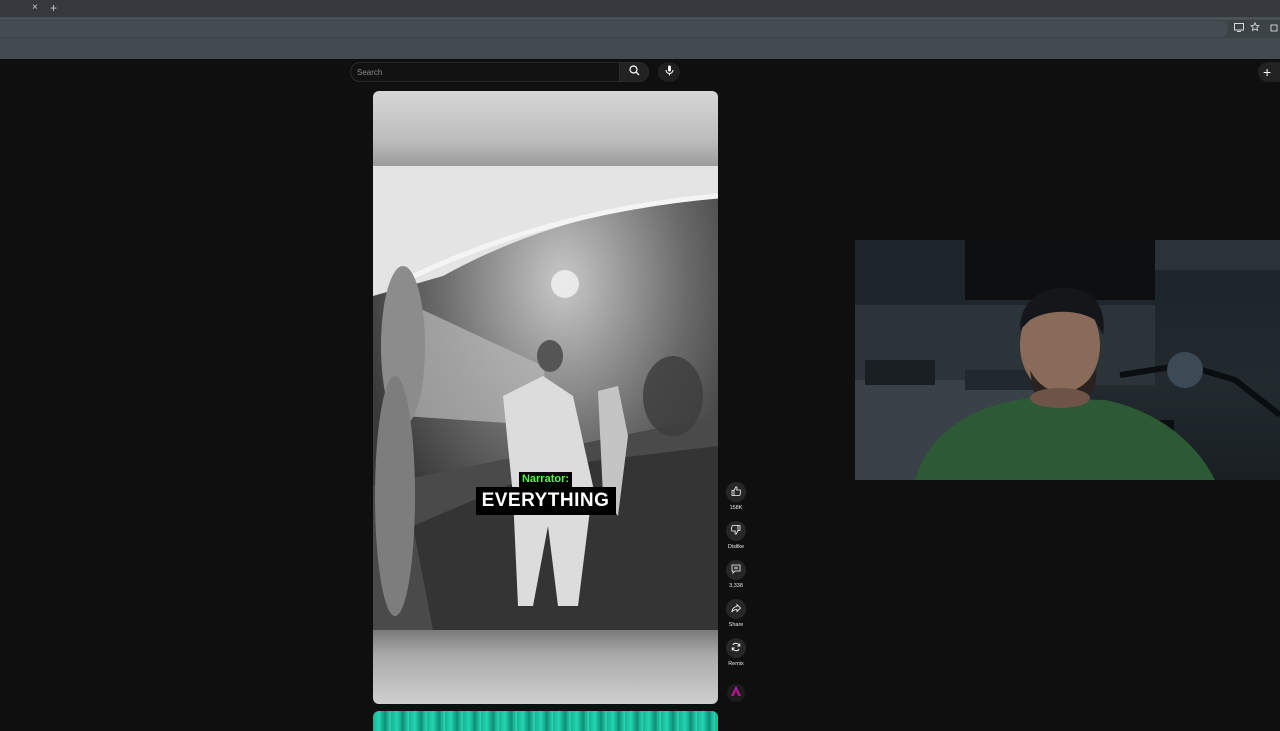 The height and width of the screenshot is (731, 1280). I want to click on mic-icon, so click(669, 72).